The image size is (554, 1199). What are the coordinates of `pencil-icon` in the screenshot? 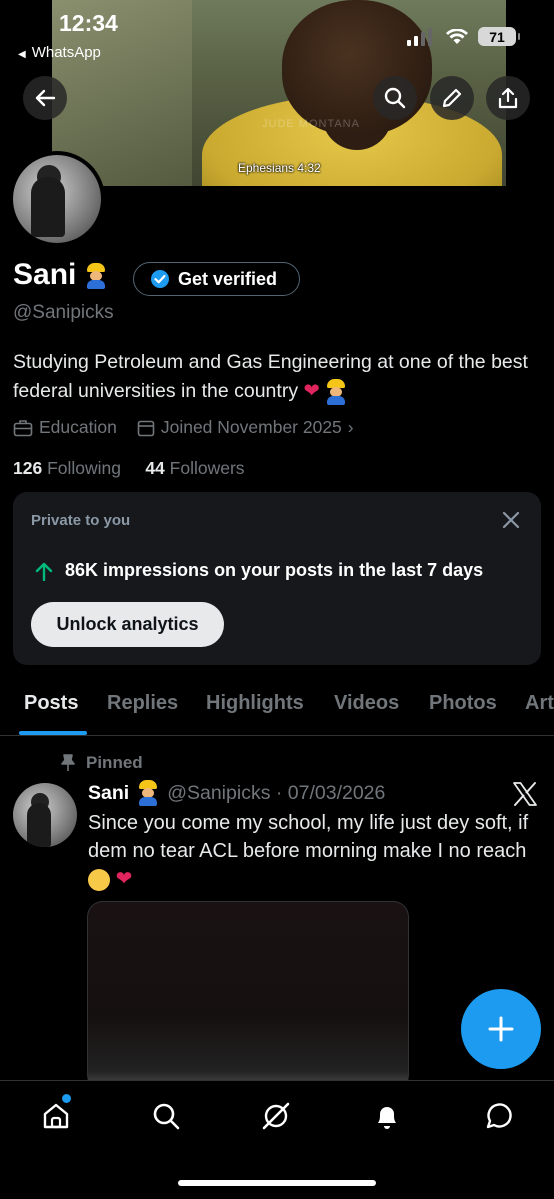 It's located at (452, 98).